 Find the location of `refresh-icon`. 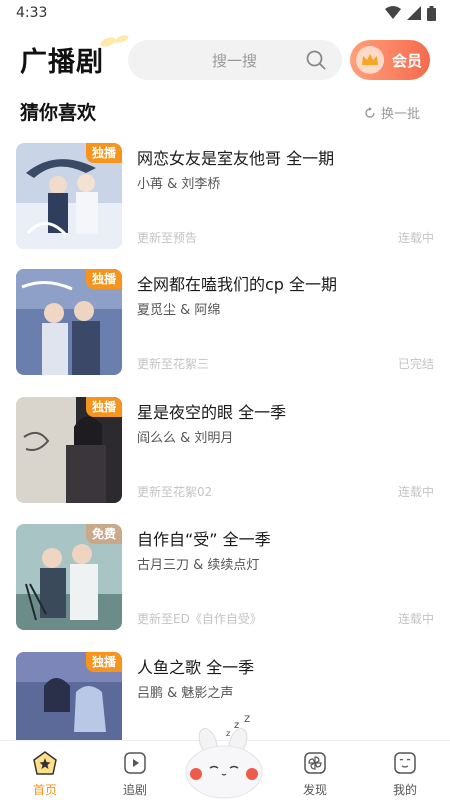

refresh-icon is located at coordinates (370, 112).